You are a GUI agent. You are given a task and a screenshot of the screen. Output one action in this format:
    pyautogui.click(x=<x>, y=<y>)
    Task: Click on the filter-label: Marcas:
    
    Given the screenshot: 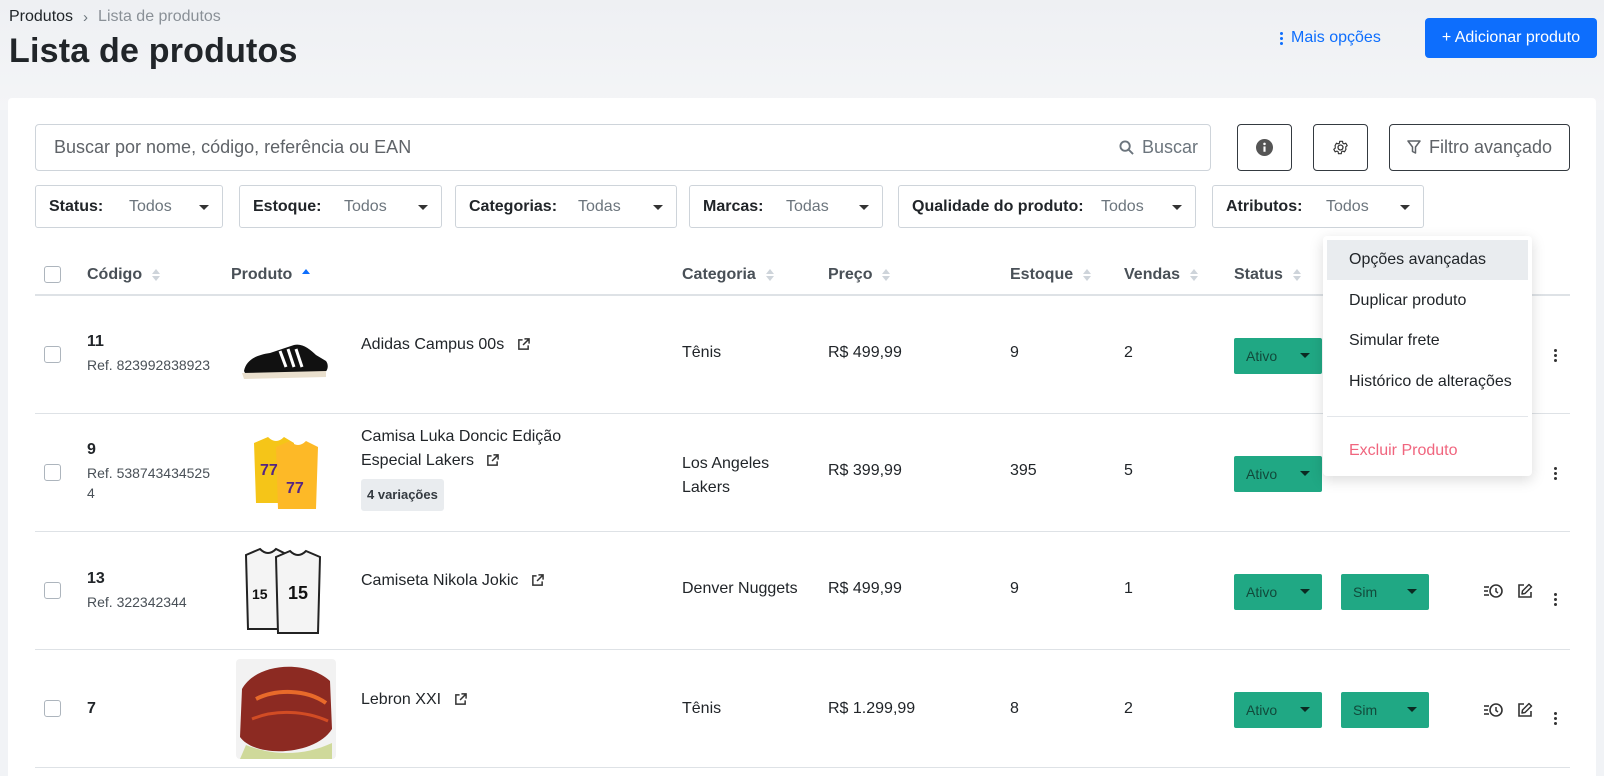 What is the action you would take?
    pyautogui.click(x=733, y=206)
    